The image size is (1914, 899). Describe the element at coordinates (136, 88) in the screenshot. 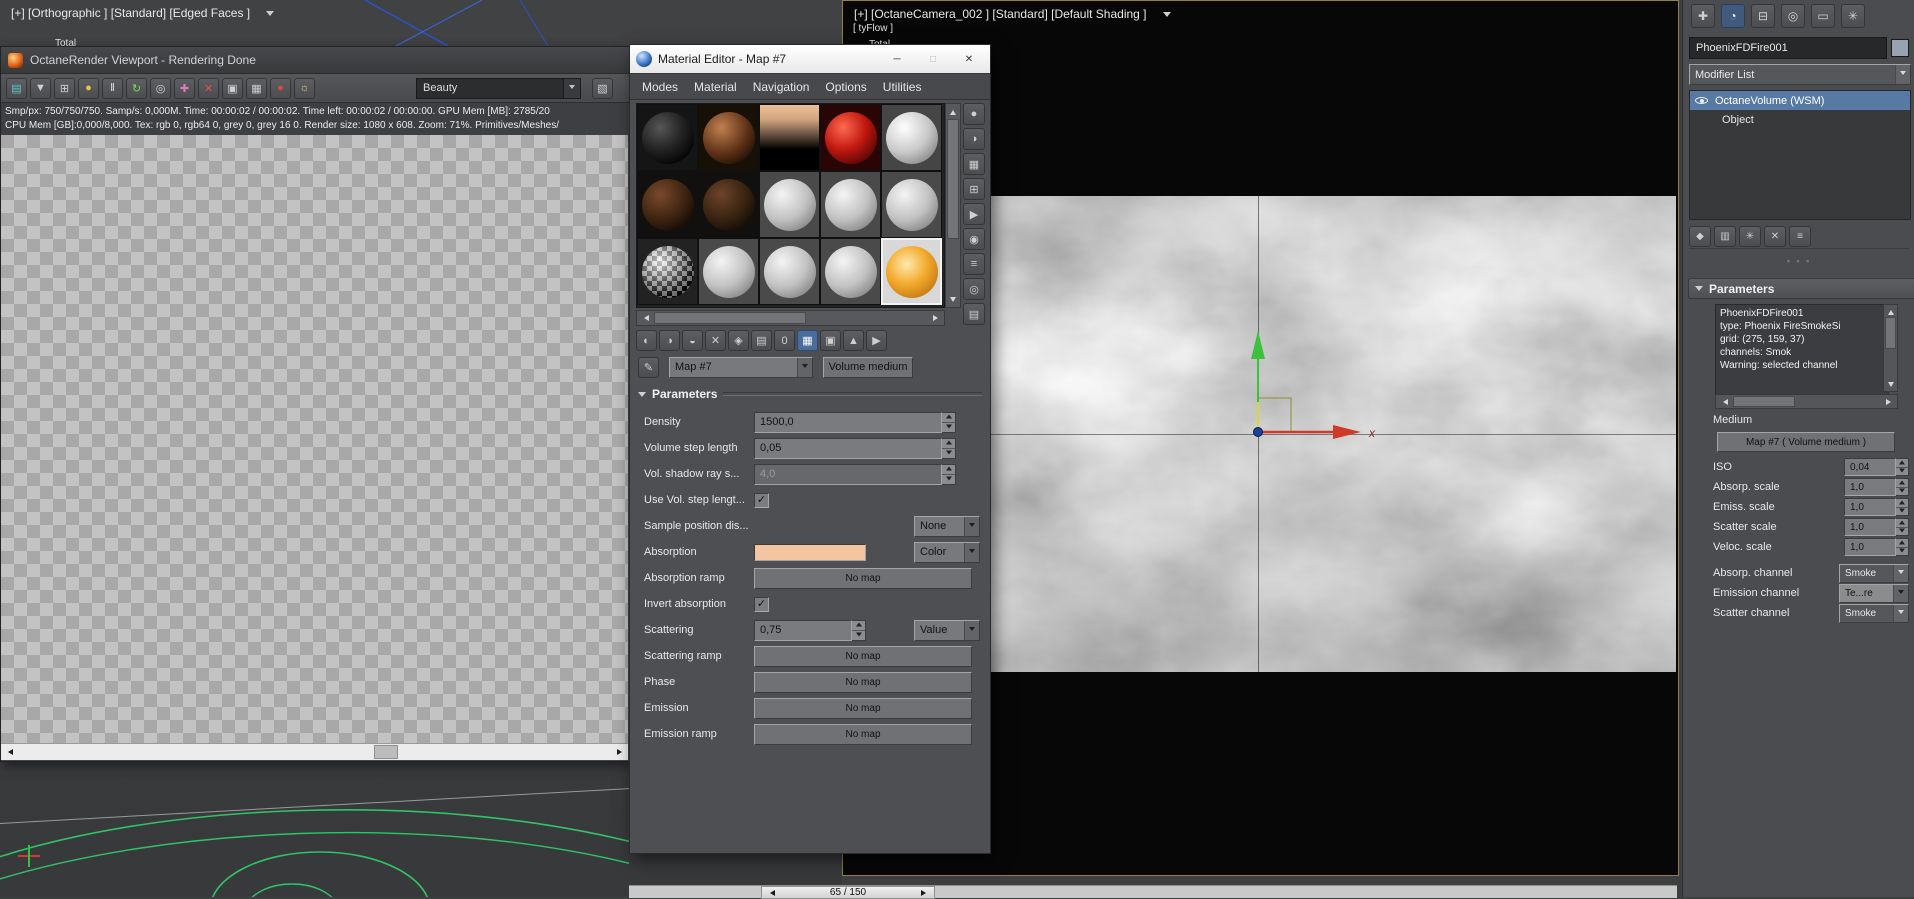

I see `restart-render-icon: ↻` at that location.